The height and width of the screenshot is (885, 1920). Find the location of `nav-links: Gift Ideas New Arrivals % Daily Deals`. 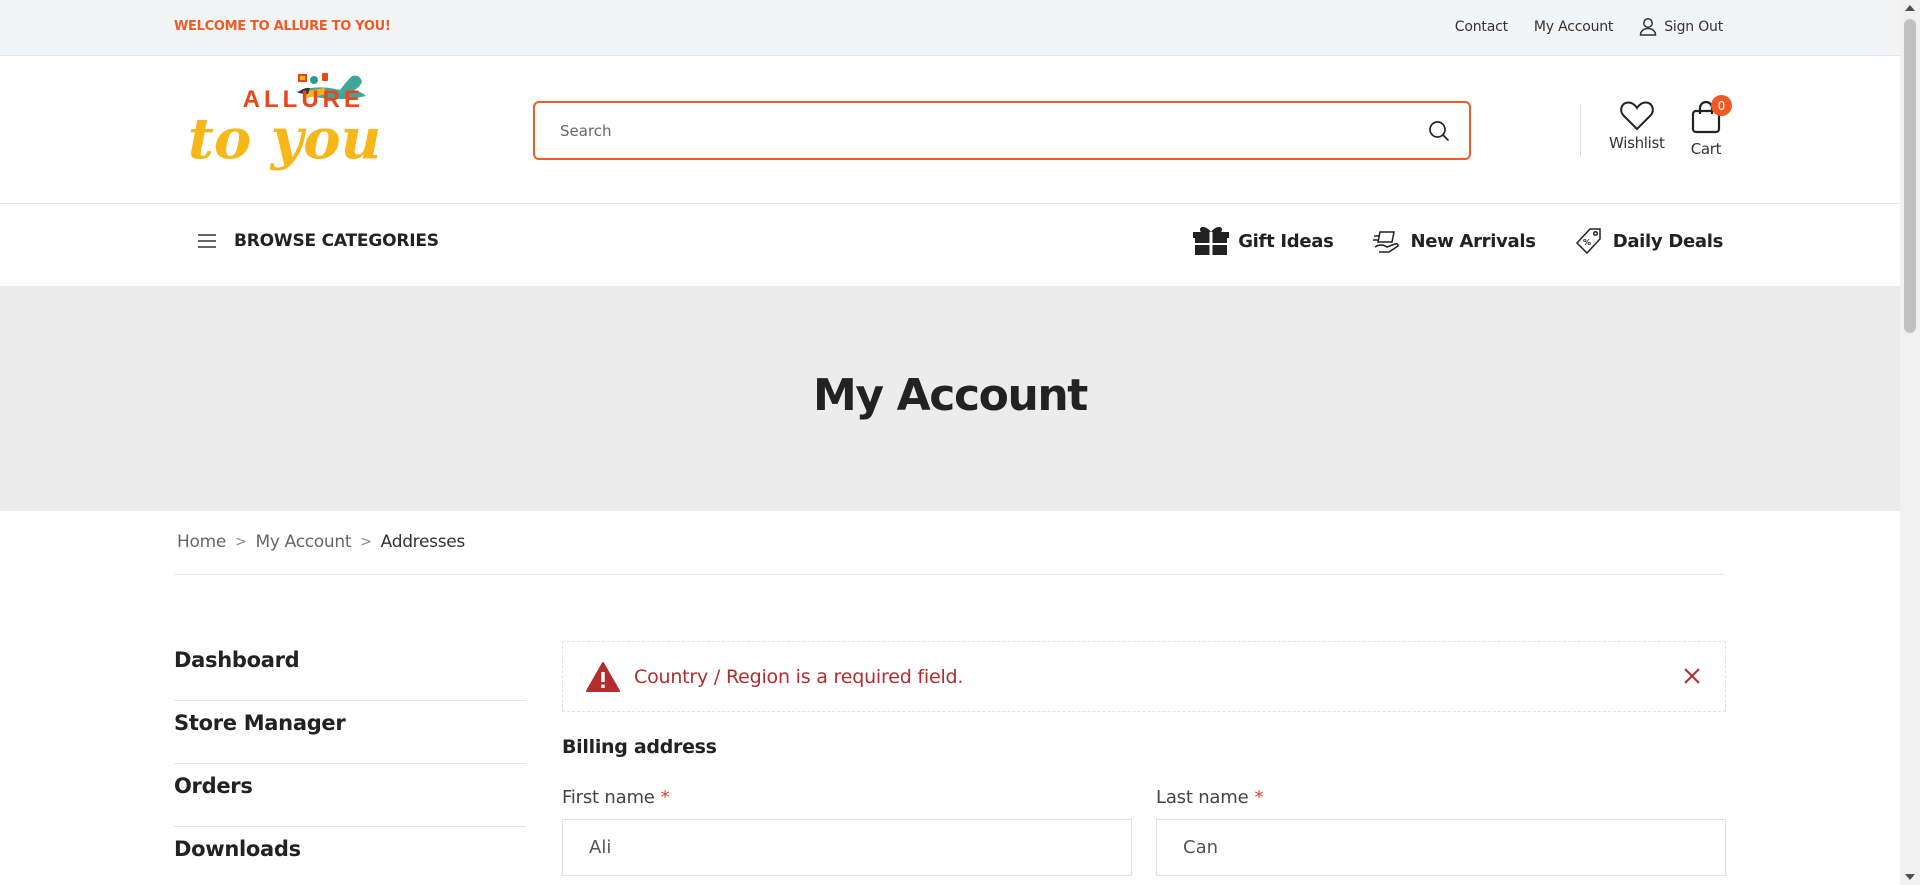

nav-links: Gift Ideas New Arrivals % Daily Deals is located at coordinates (1439, 241).